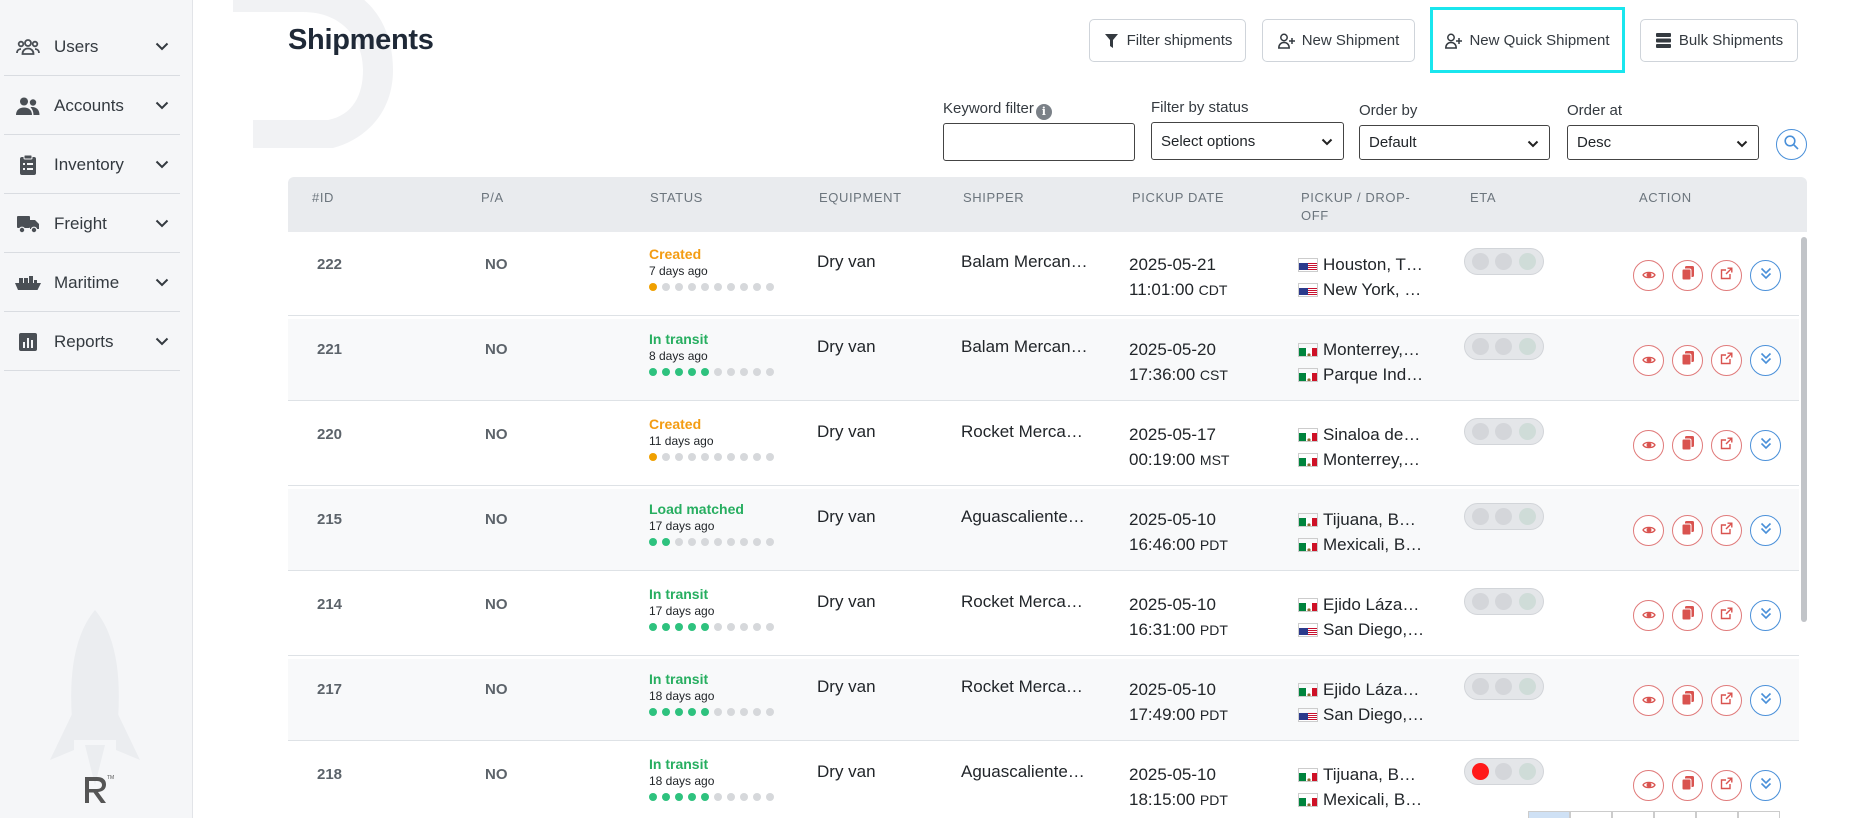 Image resolution: width=1858 pixels, height=818 pixels. What do you see at coordinates (162, 47) in the screenshot?
I see `chevron-down-icon` at bounding box center [162, 47].